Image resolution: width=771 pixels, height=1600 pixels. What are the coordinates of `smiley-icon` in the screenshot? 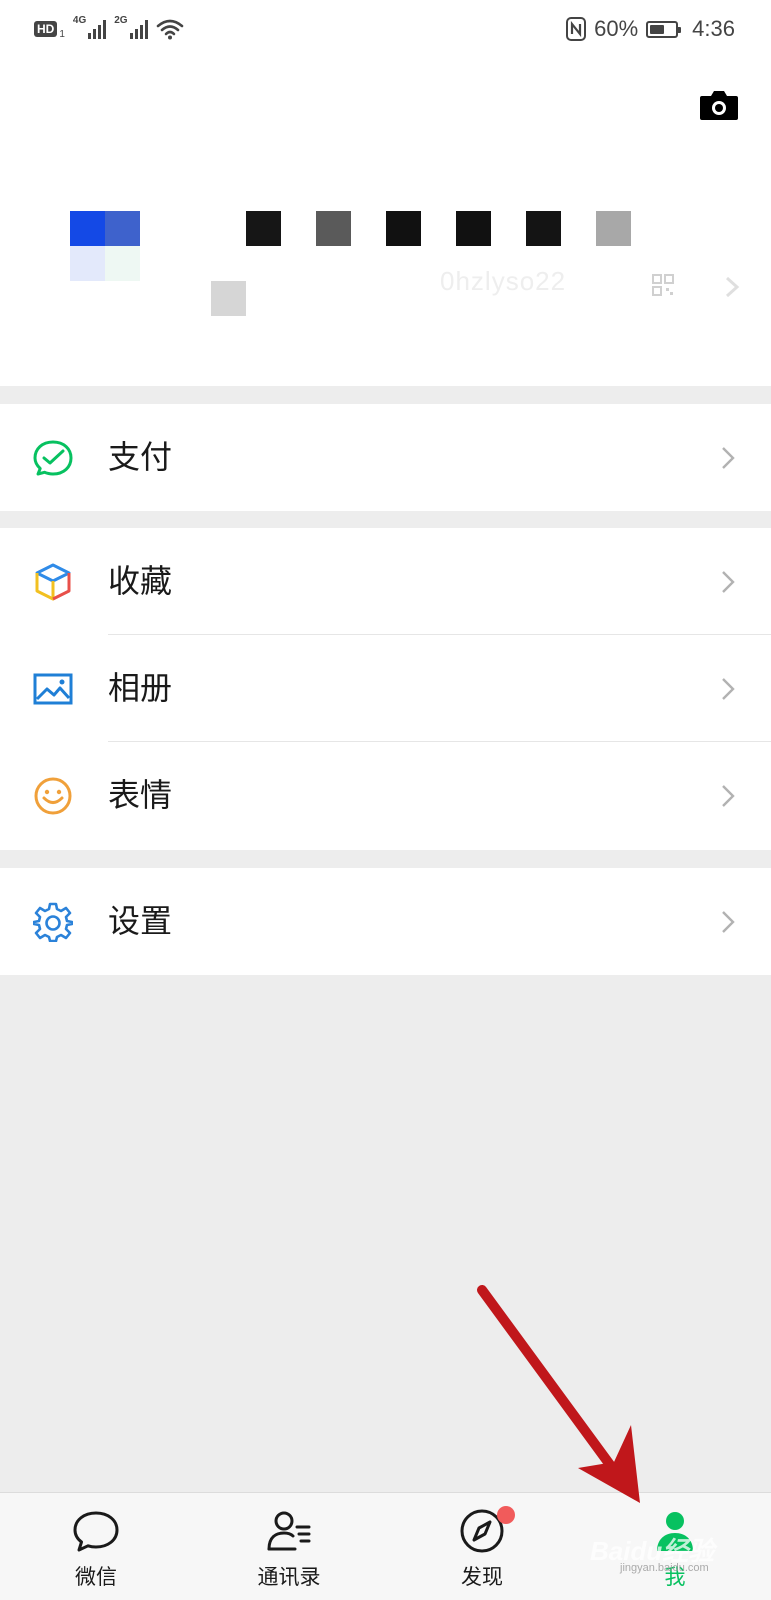 It's located at (53, 796).